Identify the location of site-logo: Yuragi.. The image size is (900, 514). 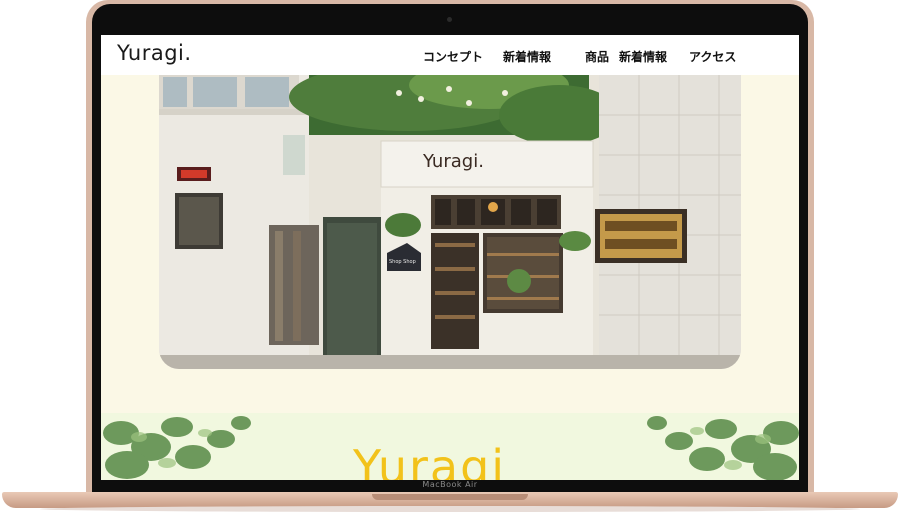
(154, 53).